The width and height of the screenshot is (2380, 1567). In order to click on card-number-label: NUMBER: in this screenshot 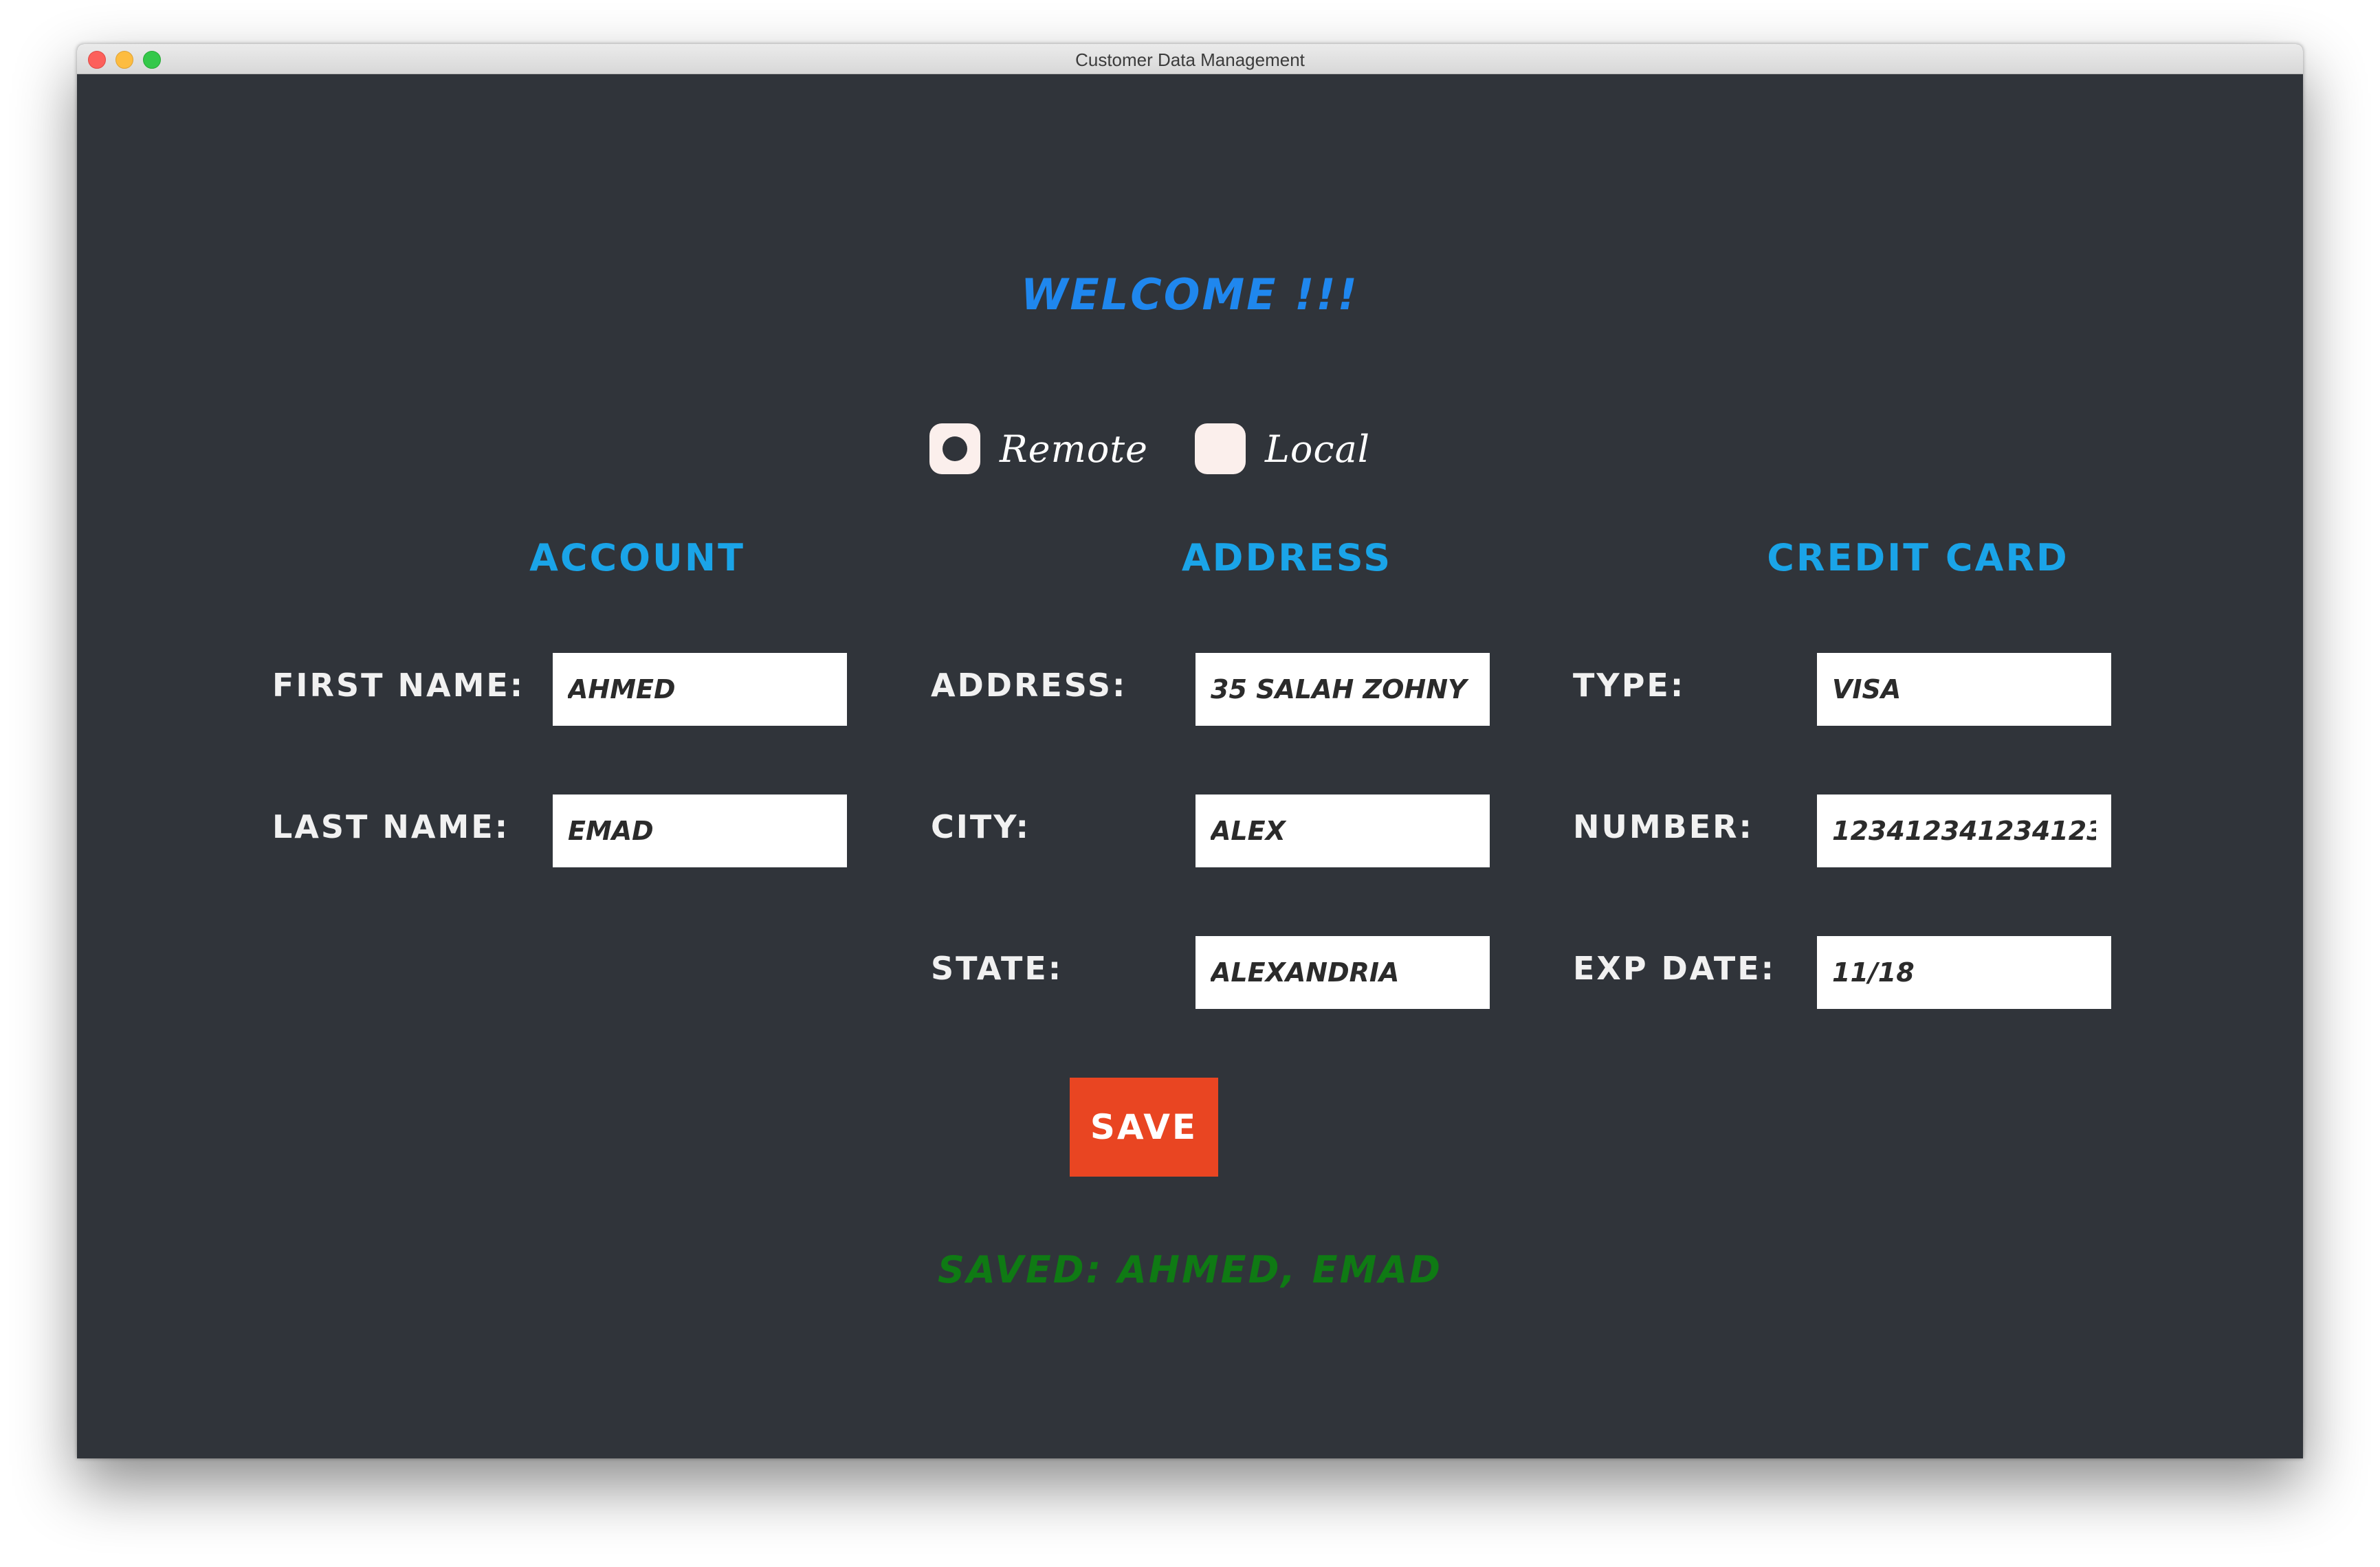, I will do `click(1663, 826)`.